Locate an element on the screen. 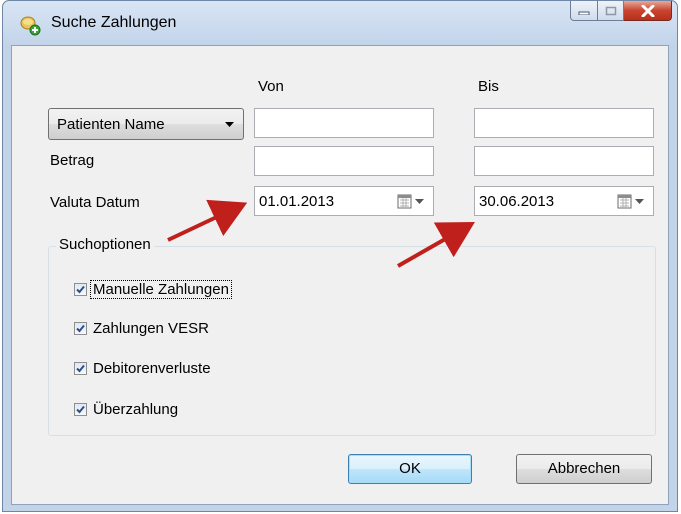 Image resolution: width=681 pixels, height=514 pixels. close-icon is located at coordinates (647, 10).